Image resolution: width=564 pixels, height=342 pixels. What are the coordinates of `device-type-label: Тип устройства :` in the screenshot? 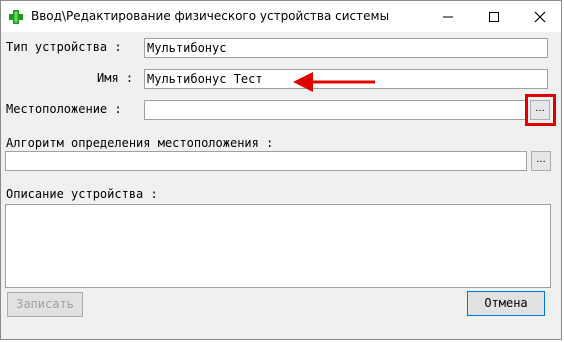 It's located at (64, 47).